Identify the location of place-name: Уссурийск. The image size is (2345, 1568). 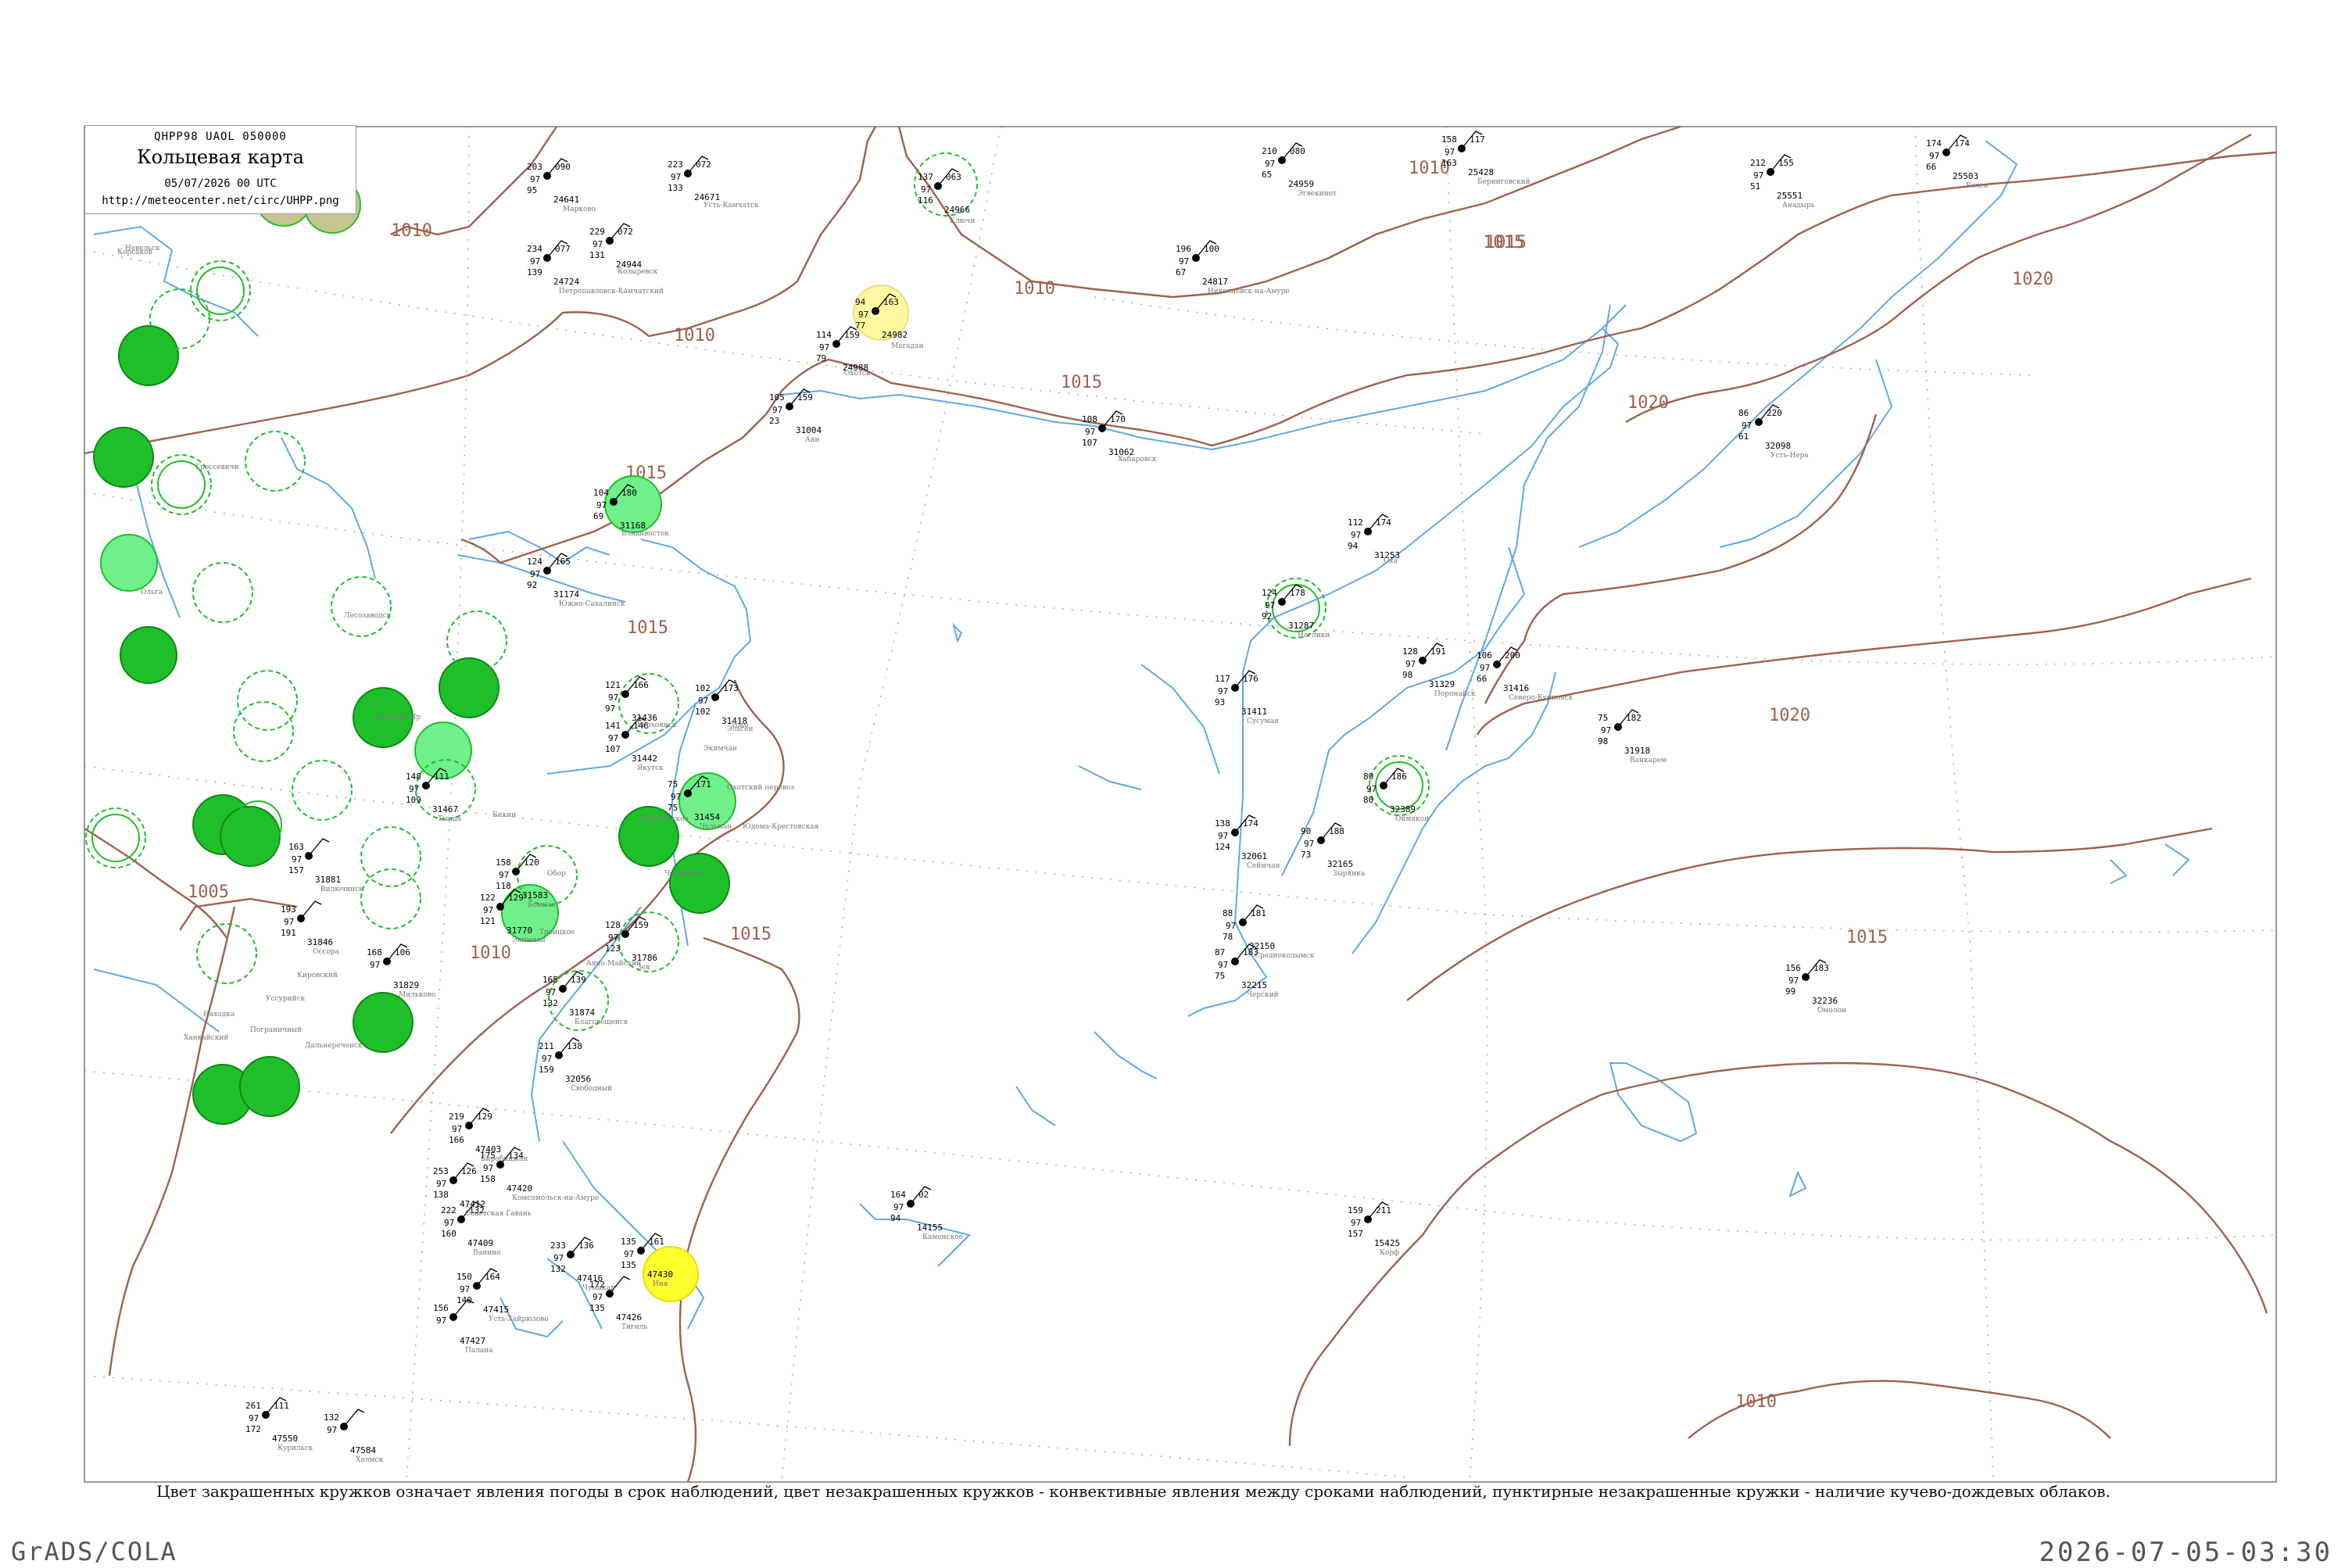
(286, 999).